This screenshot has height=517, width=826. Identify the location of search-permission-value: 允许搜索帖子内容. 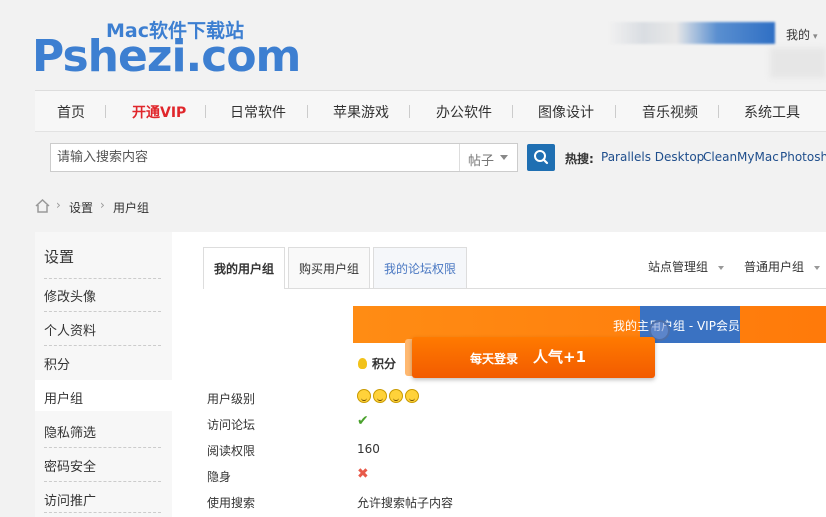
(405, 503).